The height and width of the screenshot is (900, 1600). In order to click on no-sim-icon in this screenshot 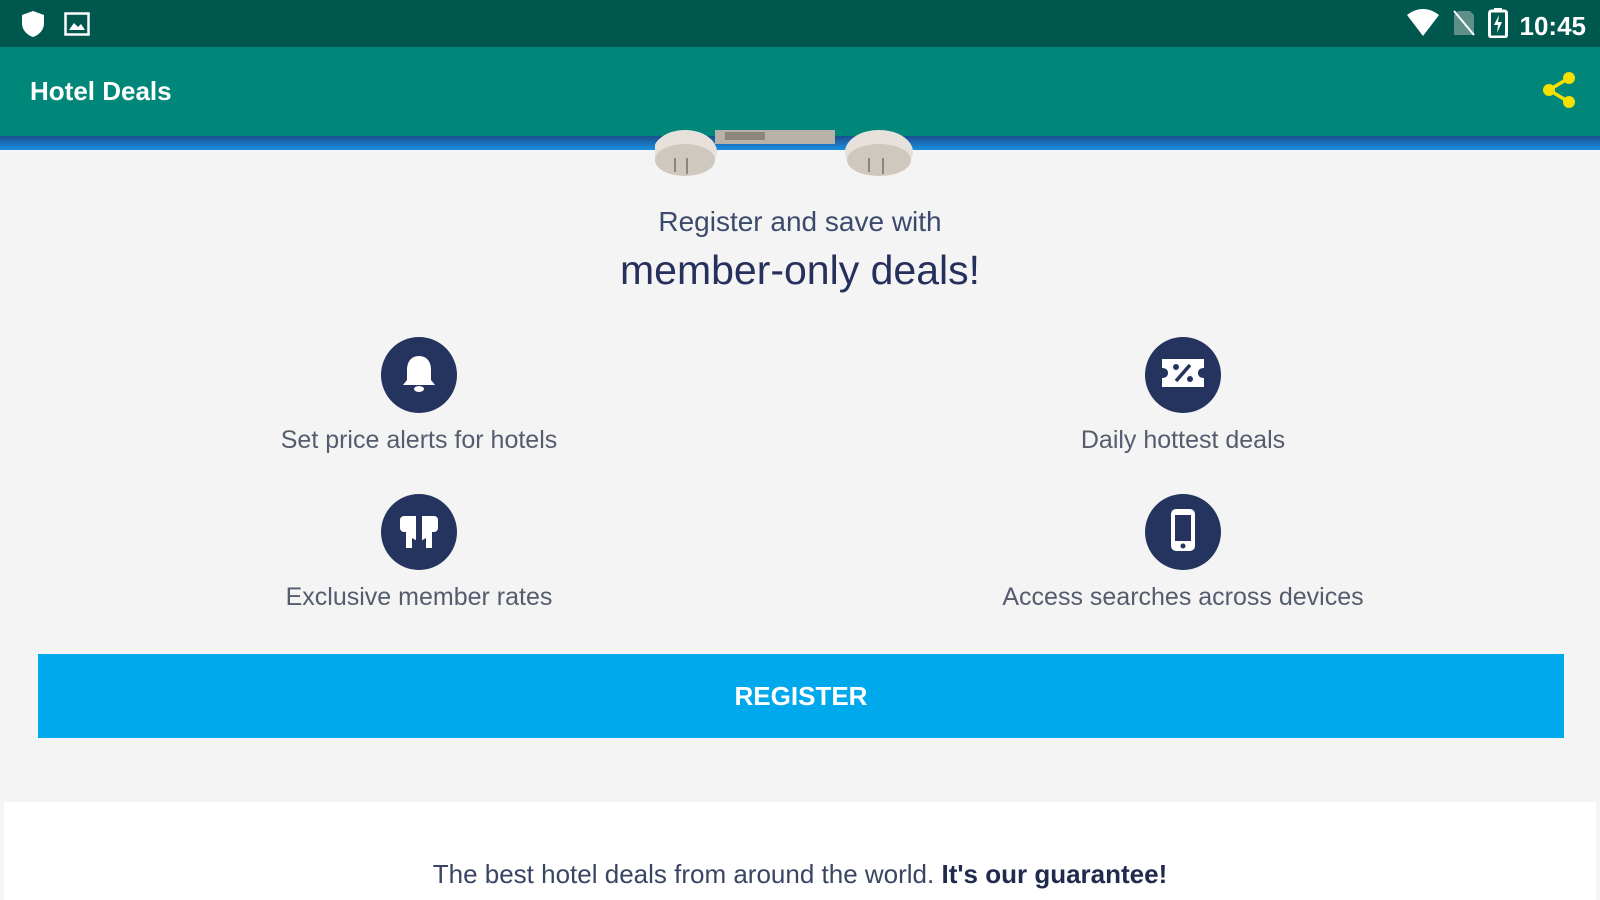, I will do `click(1464, 25)`.